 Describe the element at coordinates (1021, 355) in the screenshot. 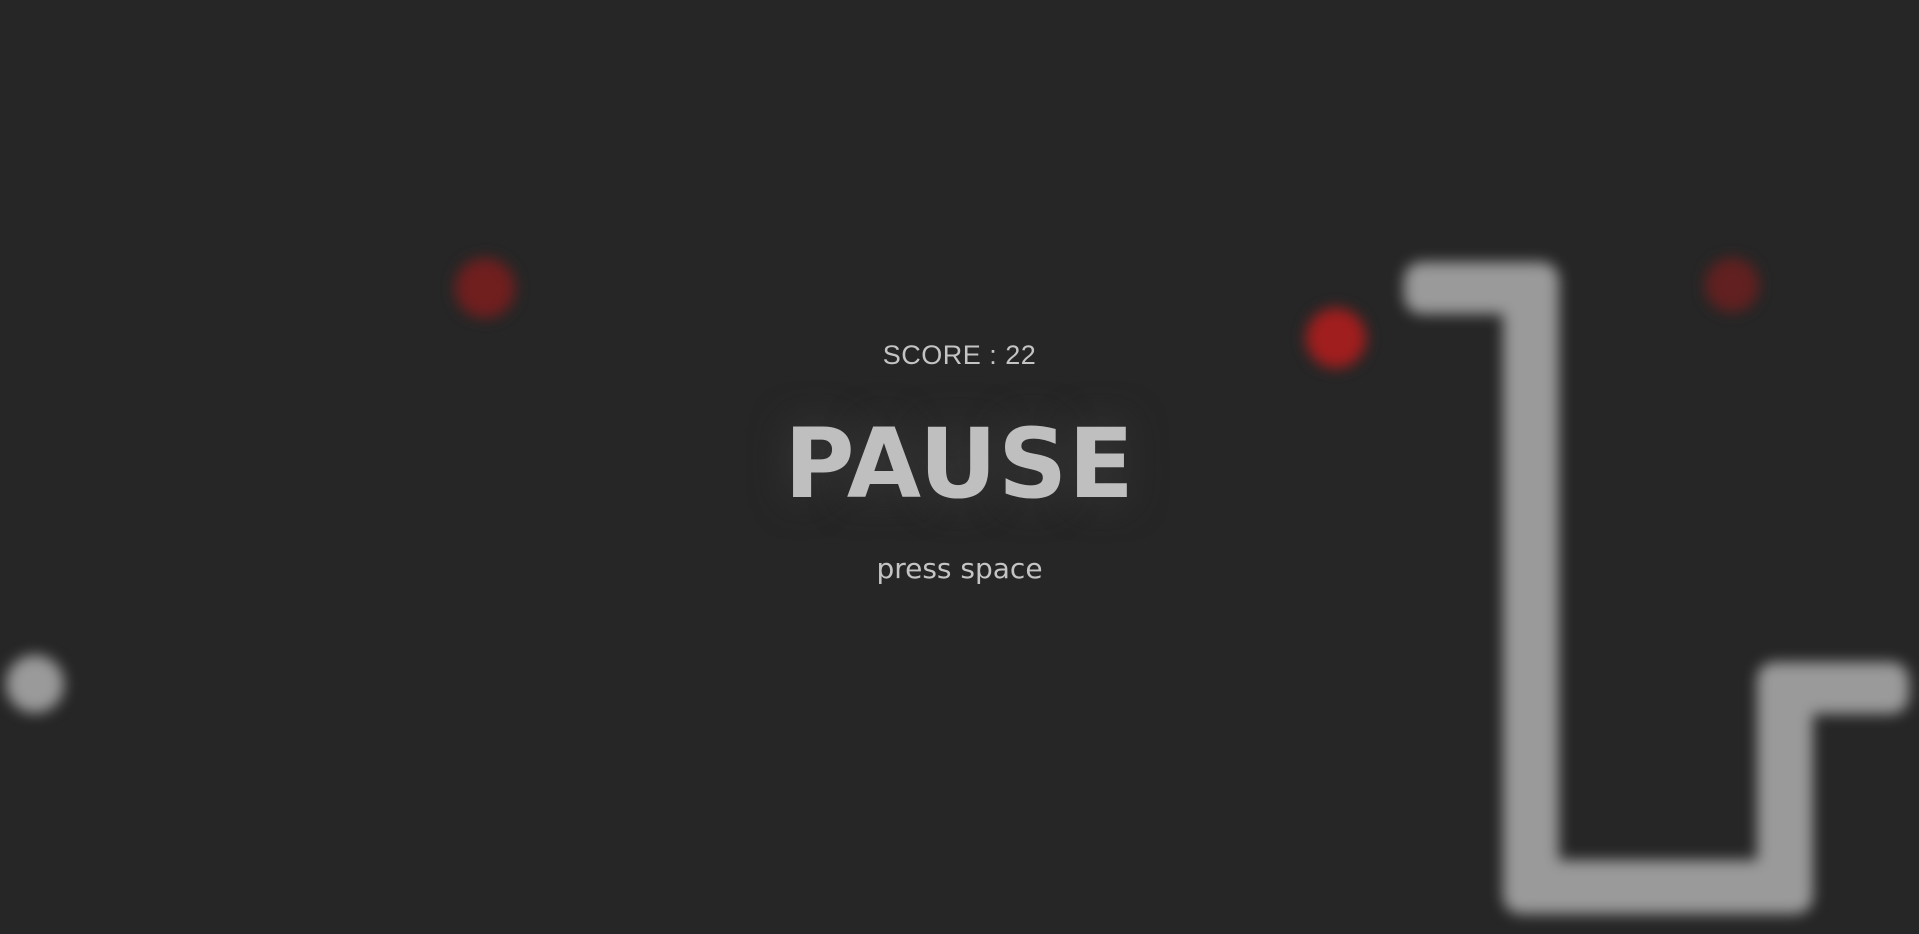

I see `score-value: 22` at that location.